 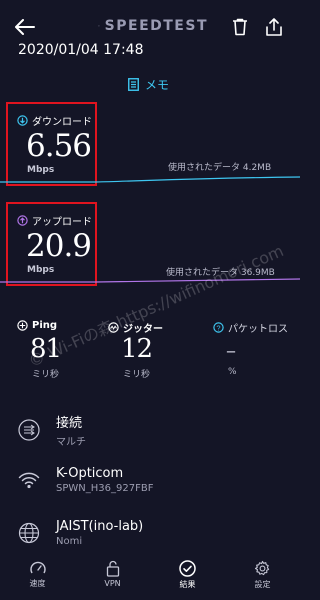 I want to click on nav-vpn: VPN, so click(x=113, y=580).